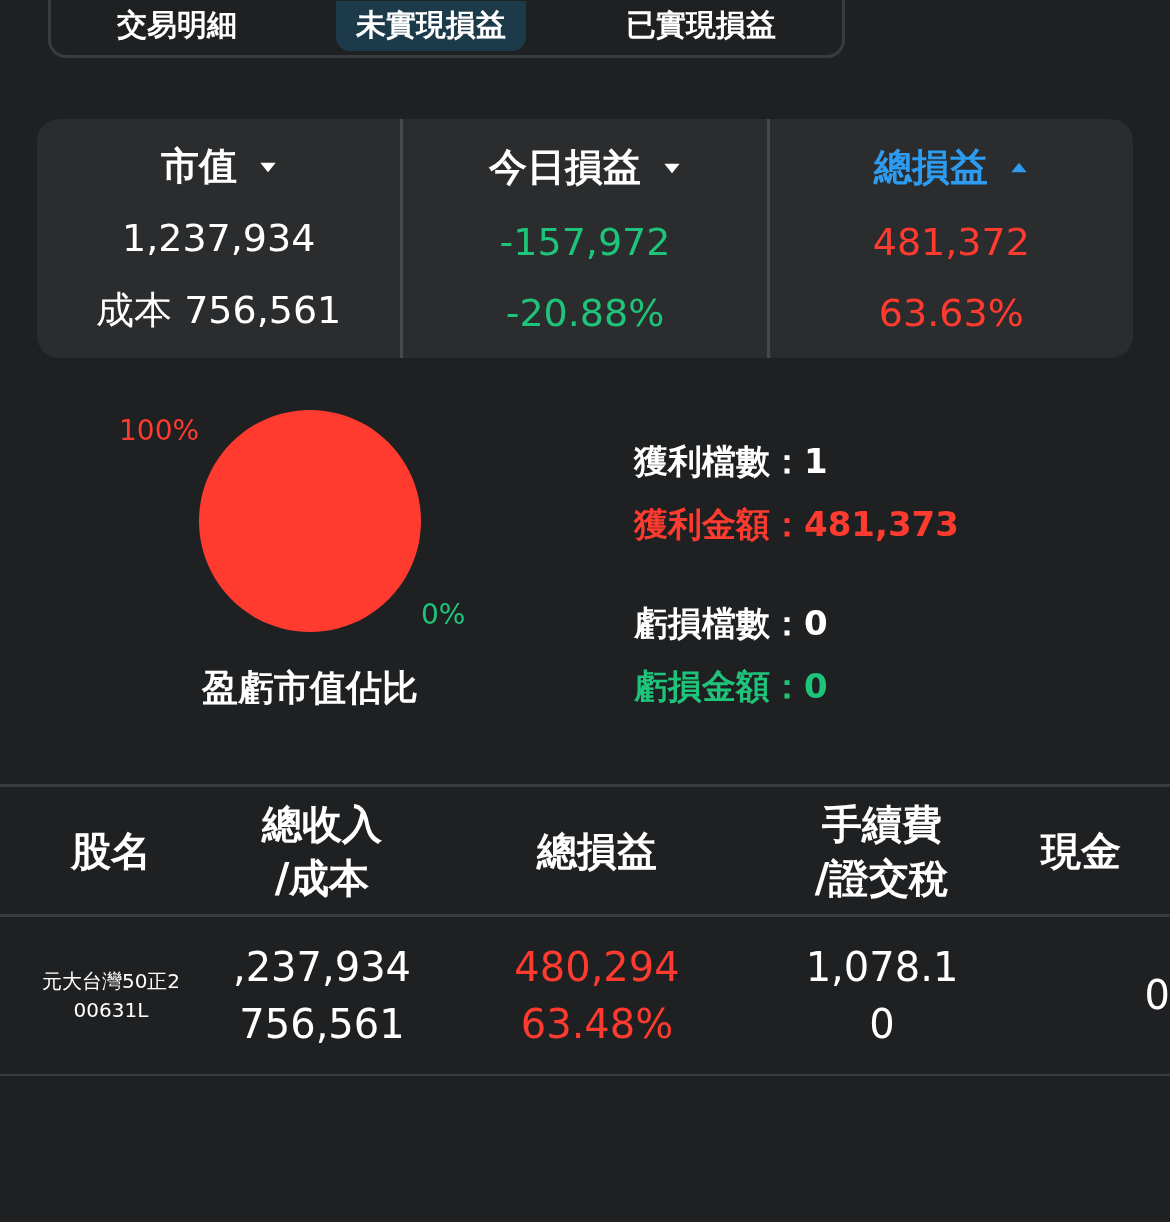  Describe the element at coordinates (585, 312) in the screenshot. I see `summary-subvalue: -20.88%` at that location.